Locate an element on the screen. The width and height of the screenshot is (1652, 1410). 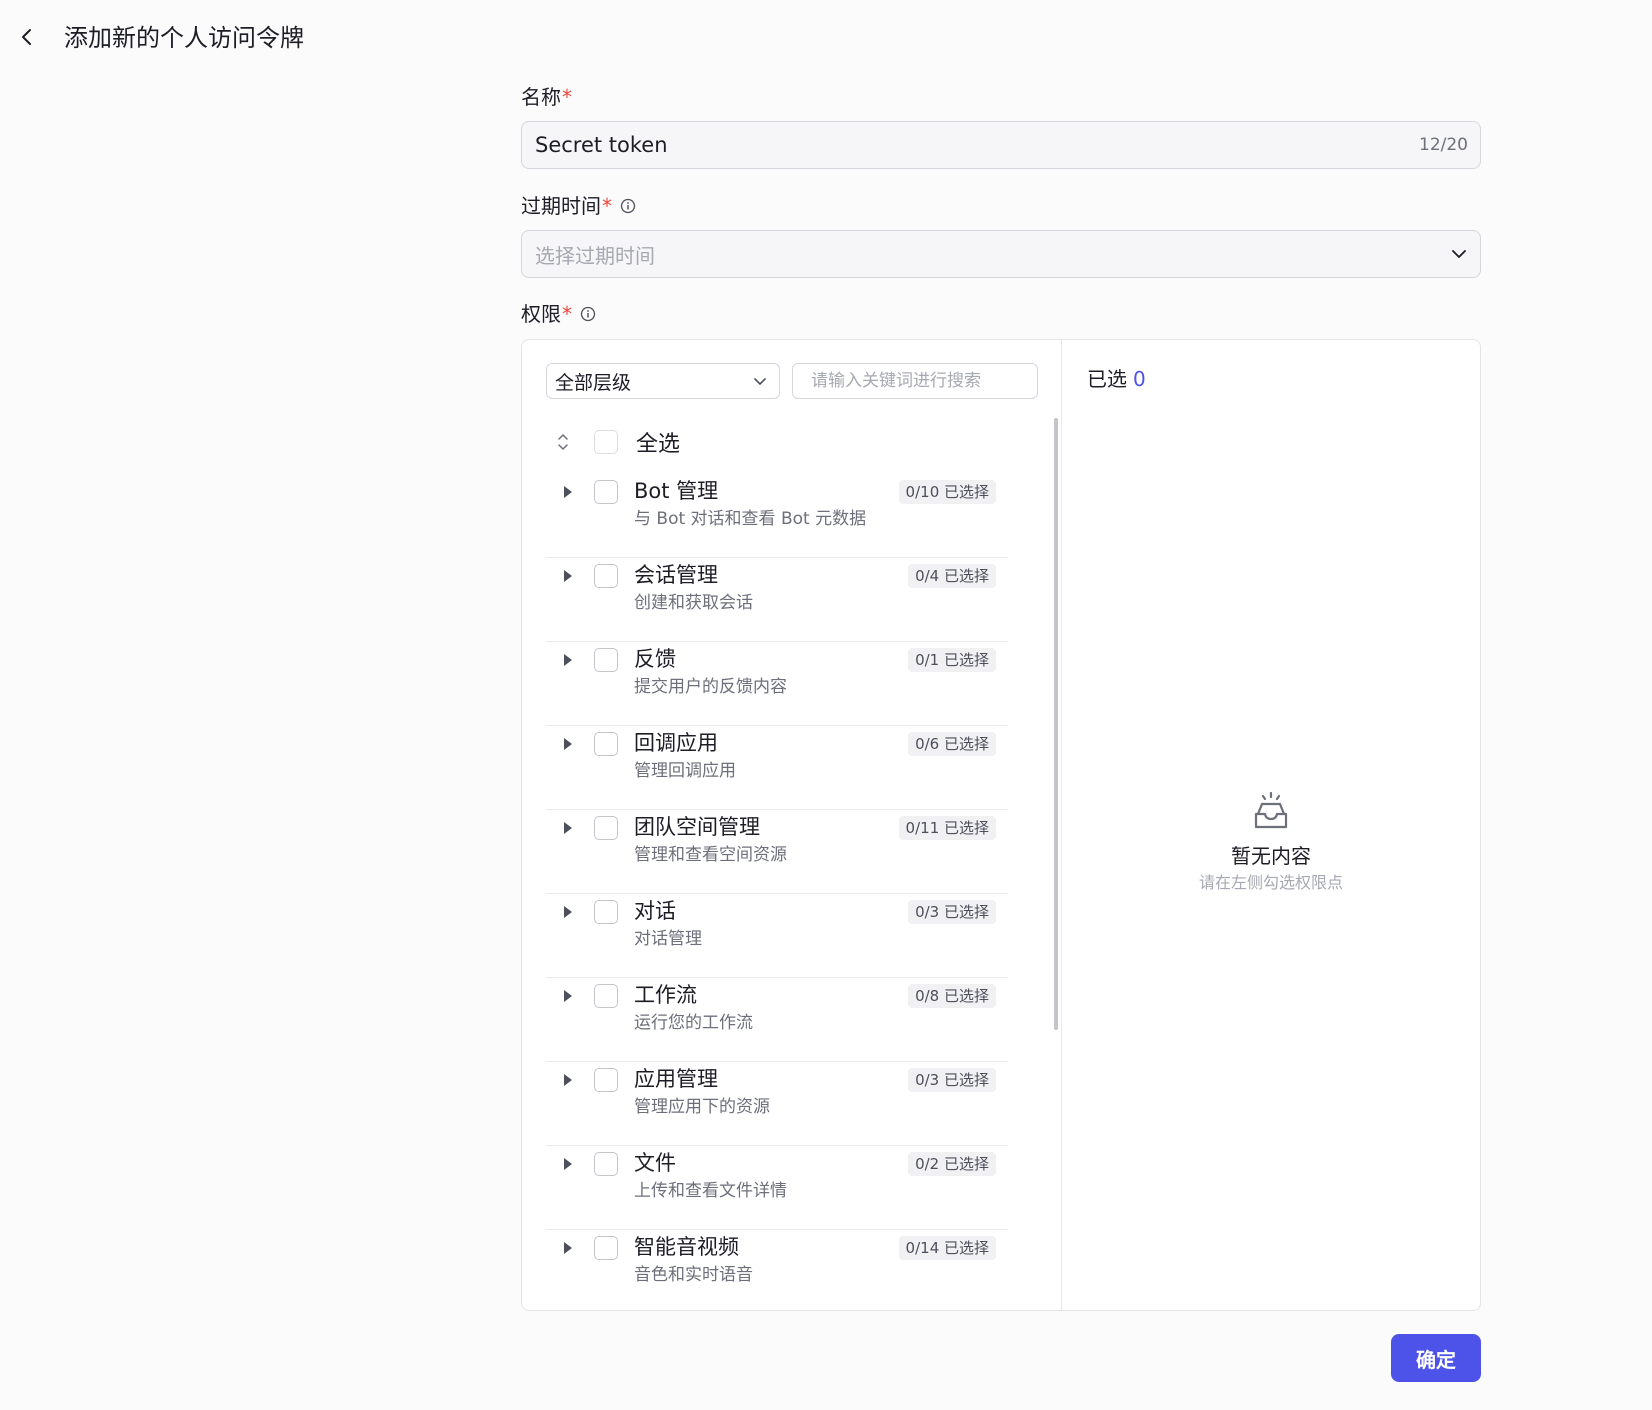
permission-title: 反馈 is located at coordinates (655, 659).